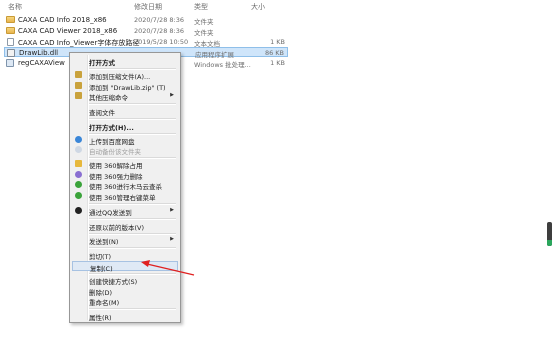 This screenshot has width=553, height=338. Describe the element at coordinates (168, 268) in the screenshot. I see `annotation-arrow` at that location.